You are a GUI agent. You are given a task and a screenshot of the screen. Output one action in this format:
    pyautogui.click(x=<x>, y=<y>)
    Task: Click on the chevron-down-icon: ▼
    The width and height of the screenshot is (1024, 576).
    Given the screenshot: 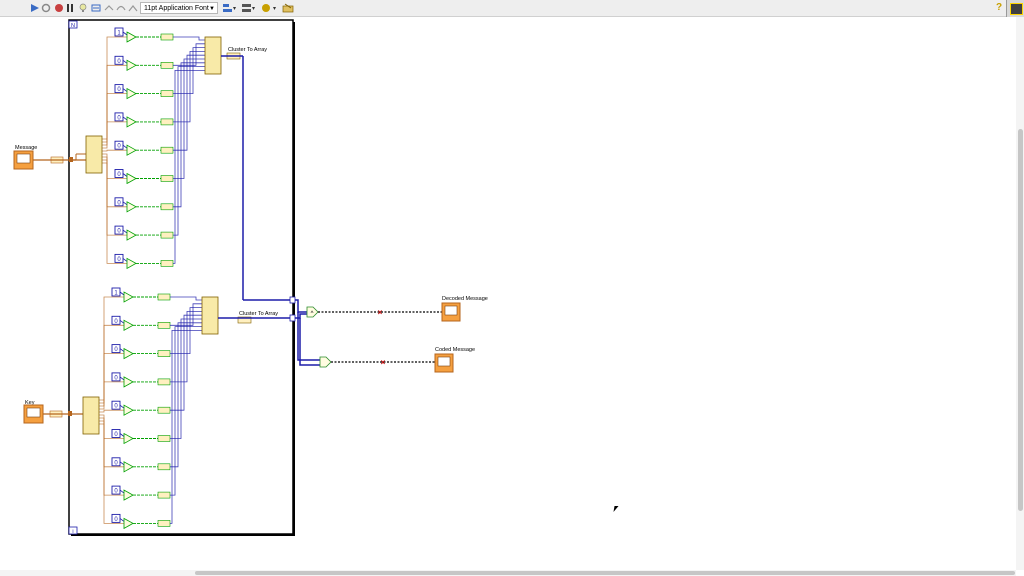 What is the action you would take?
    pyautogui.click(x=212, y=9)
    